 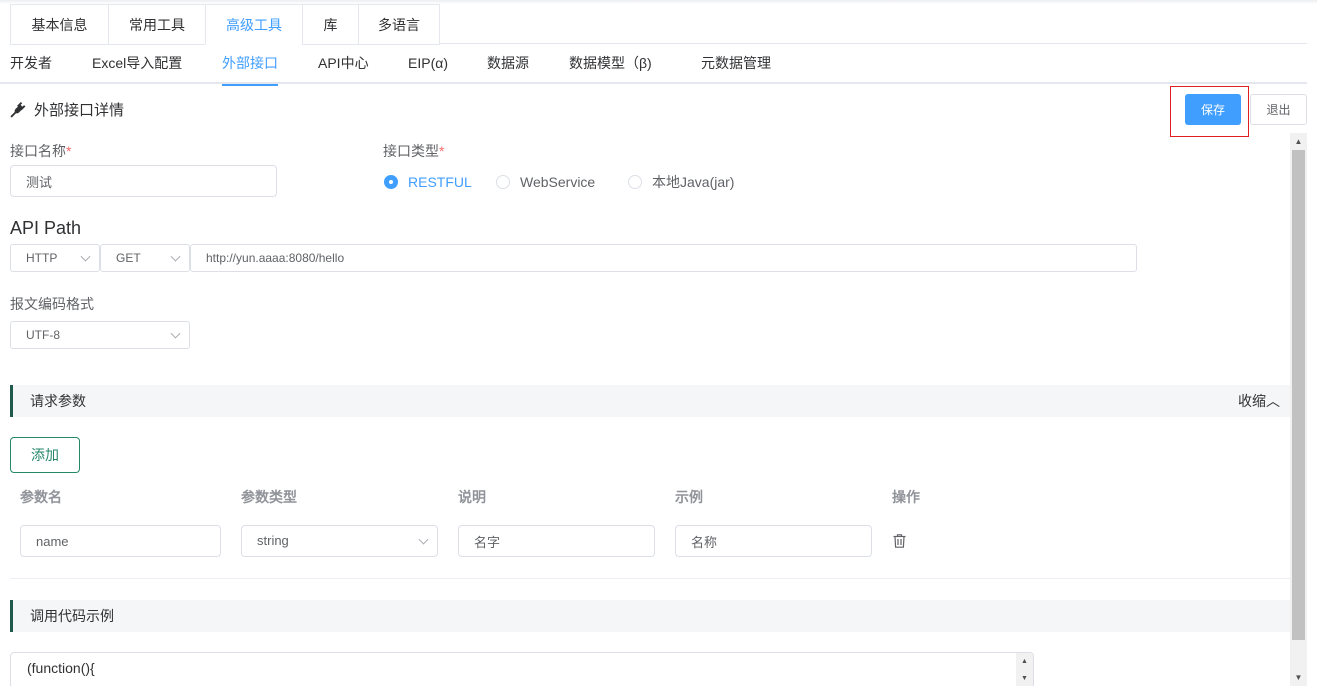 What do you see at coordinates (736, 64) in the screenshot?
I see `subtab-metadata: 元数据管理` at bounding box center [736, 64].